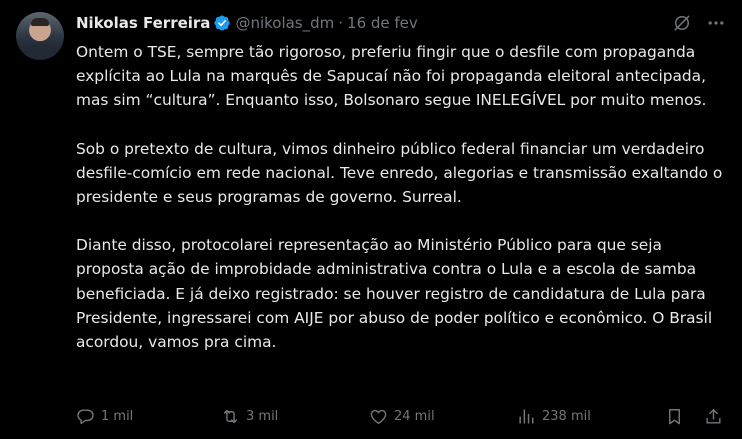 The image size is (742, 439). I want to click on grok-icon, so click(682, 23).